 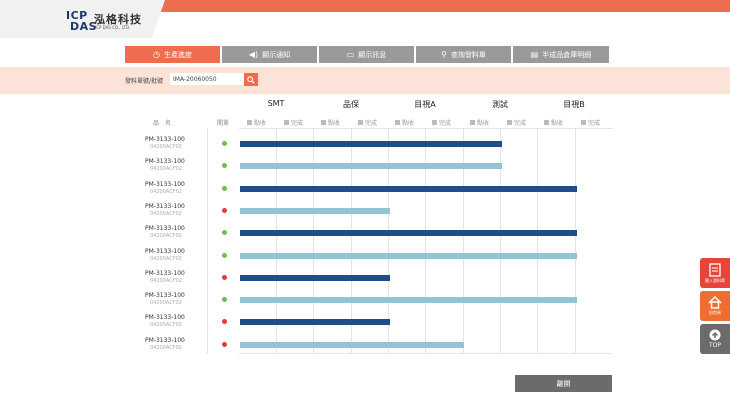 I want to click on tab-label: 查詢發料單, so click(x=468, y=54).